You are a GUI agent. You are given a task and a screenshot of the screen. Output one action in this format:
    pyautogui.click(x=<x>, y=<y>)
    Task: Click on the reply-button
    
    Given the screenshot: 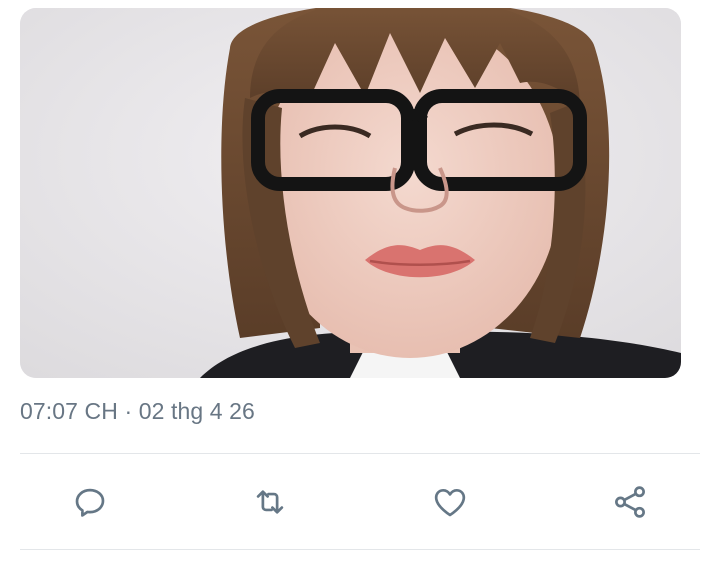 What is the action you would take?
    pyautogui.click(x=90, y=502)
    